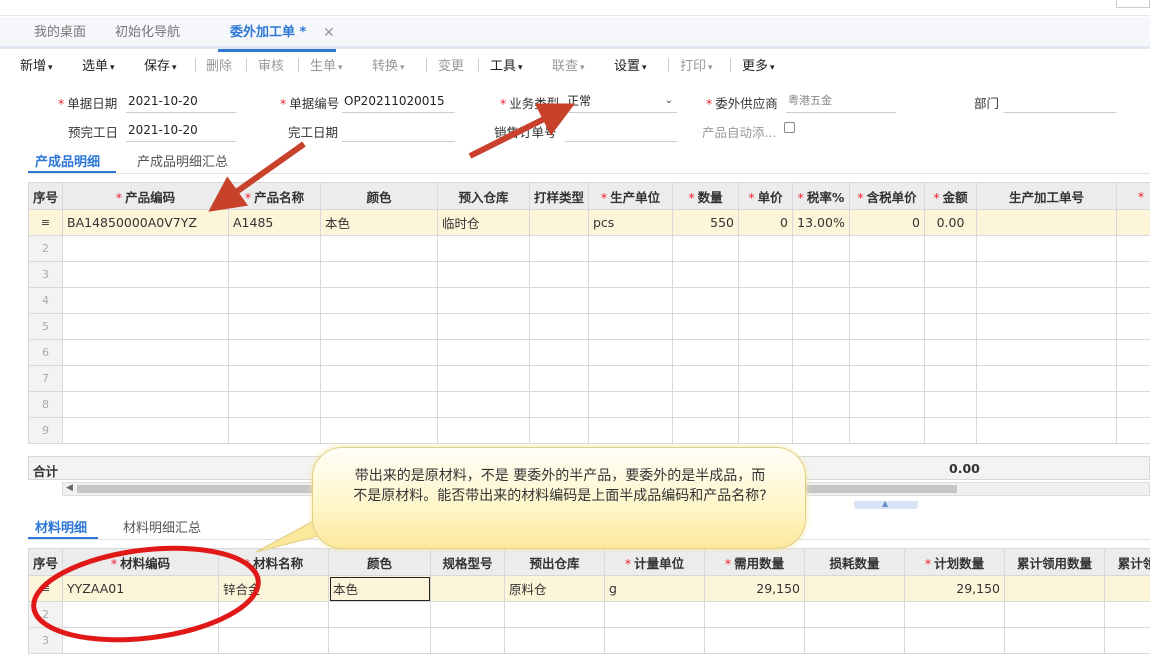 This screenshot has height=654, width=1150. I want to click on col-material-code: * 材料编码, so click(140, 562).